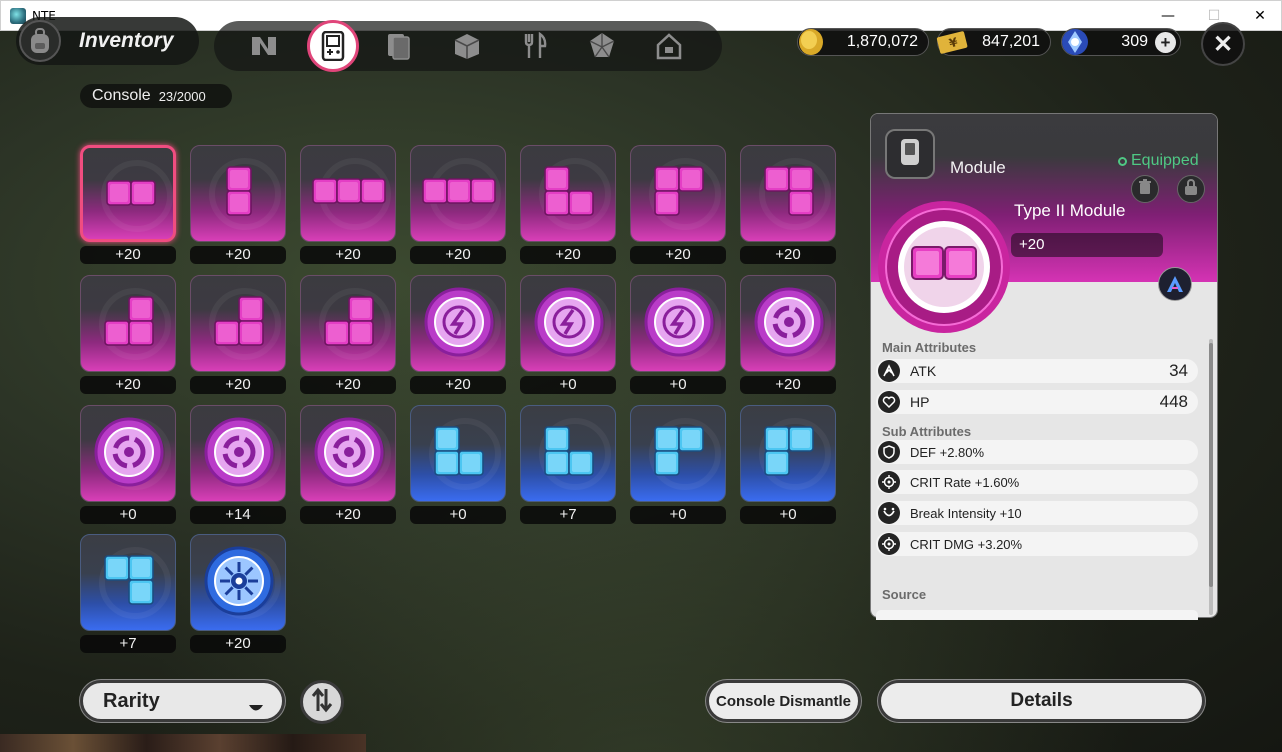 This screenshot has height=752, width=1282. What do you see at coordinates (1087, 245) in the screenshot?
I see `module-level: +20` at bounding box center [1087, 245].